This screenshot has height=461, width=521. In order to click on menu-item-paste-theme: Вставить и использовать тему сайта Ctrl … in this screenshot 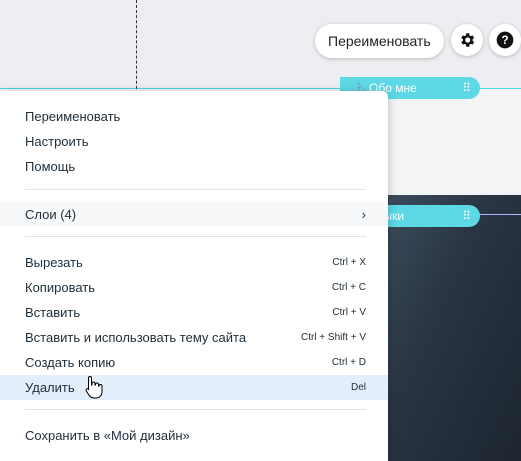, I will do `click(194, 337)`.